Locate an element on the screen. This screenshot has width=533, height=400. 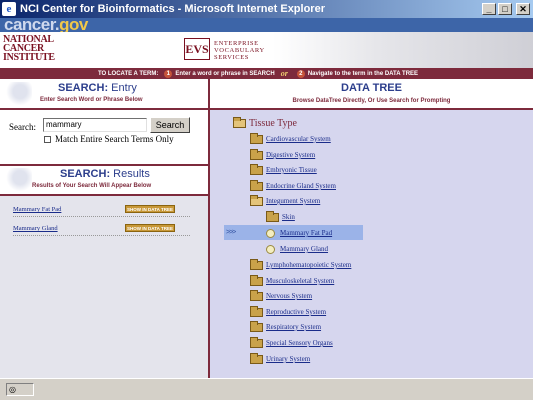
tree-node-label: Mammary Fat Pad is located at coordinates (306, 233).